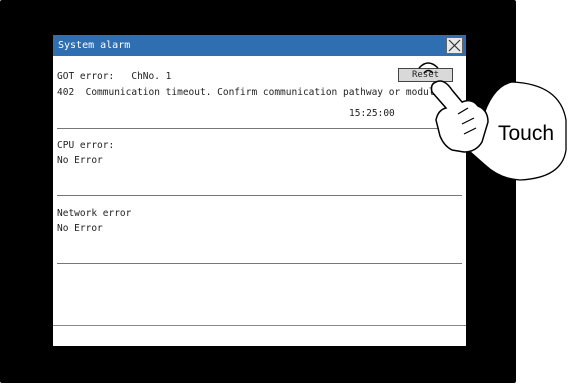  Describe the element at coordinates (492, 121) in the screenshot. I see `touch-callout` at that location.